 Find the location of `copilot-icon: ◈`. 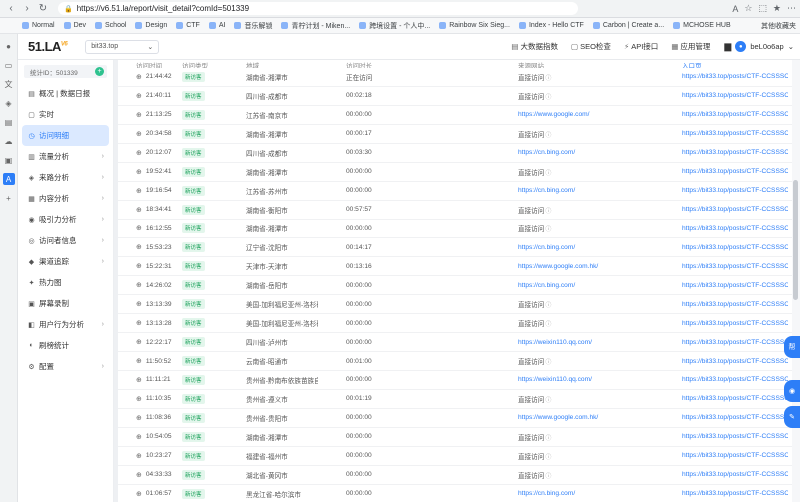

copilot-icon: ◈ is located at coordinates (9, 103).